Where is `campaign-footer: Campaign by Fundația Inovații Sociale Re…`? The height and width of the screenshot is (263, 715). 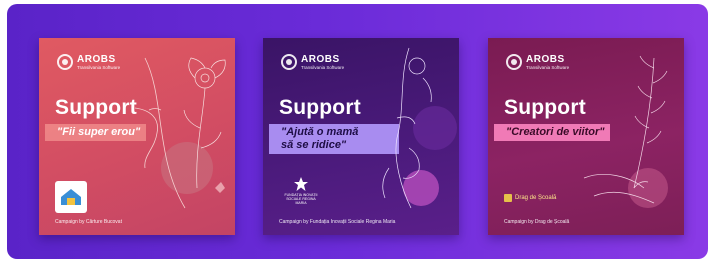 campaign-footer: Campaign by Fundația Inovații Sociale Re… is located at coordinates (337, 222).